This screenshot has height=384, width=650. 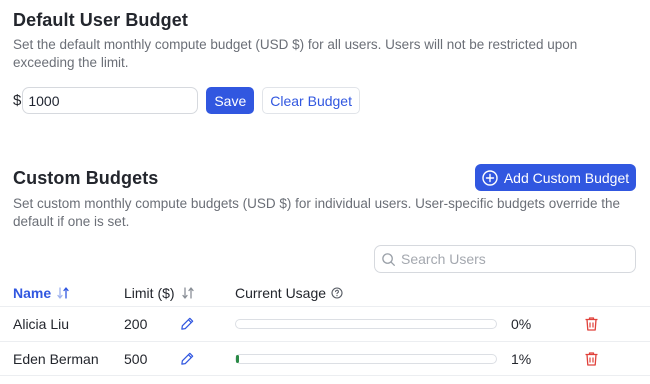 What do you see at coordinates (100, 20) in the screenshot?
I see `default-budget-title: Default User Budget` at bounding box center [100, 20].